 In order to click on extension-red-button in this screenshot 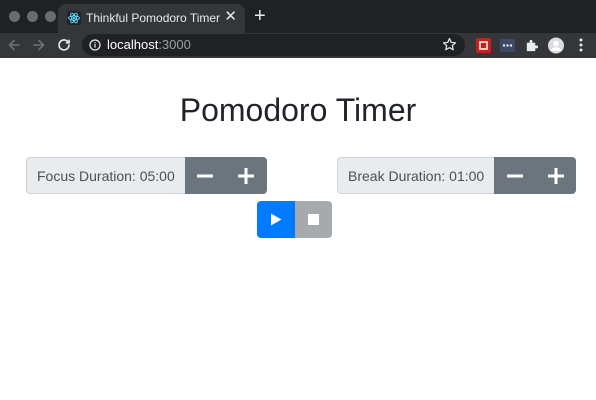, I will do `click(483, 45)`.